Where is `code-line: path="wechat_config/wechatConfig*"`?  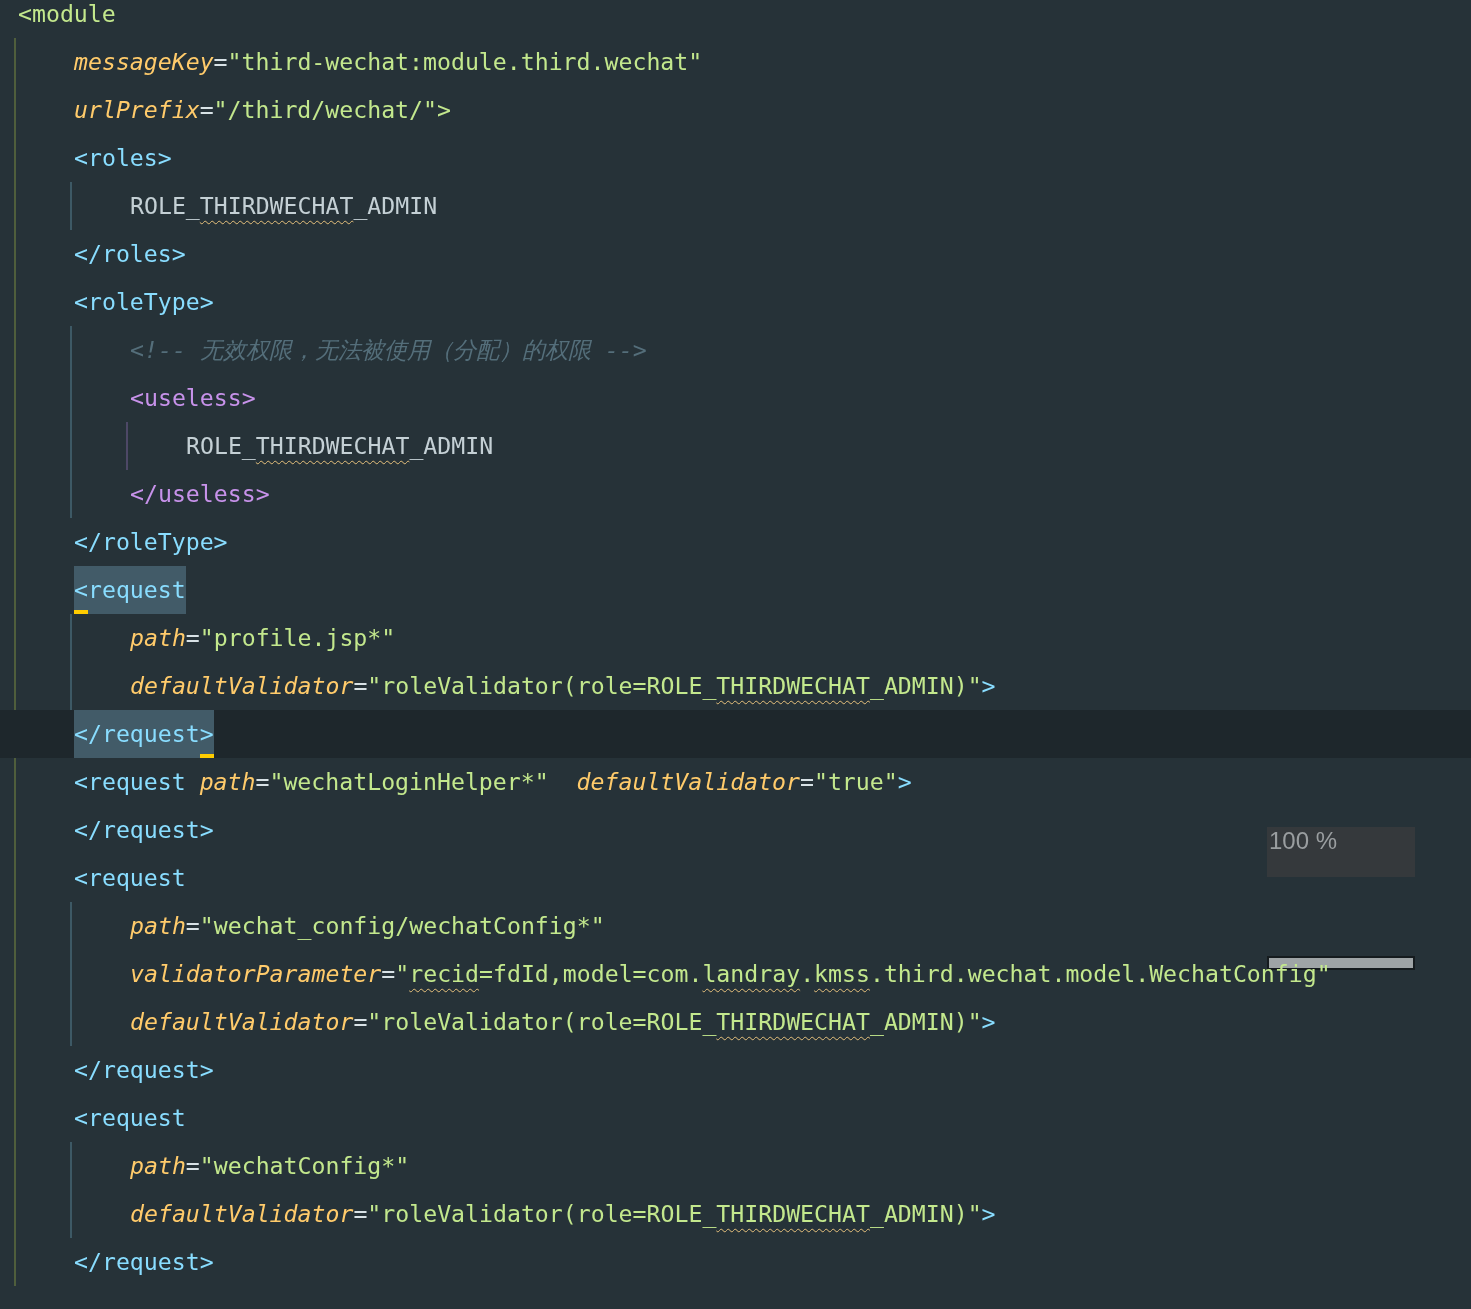
code-line: path="wechat_config/wechatConfig*" is located at coordinates (367, 926).